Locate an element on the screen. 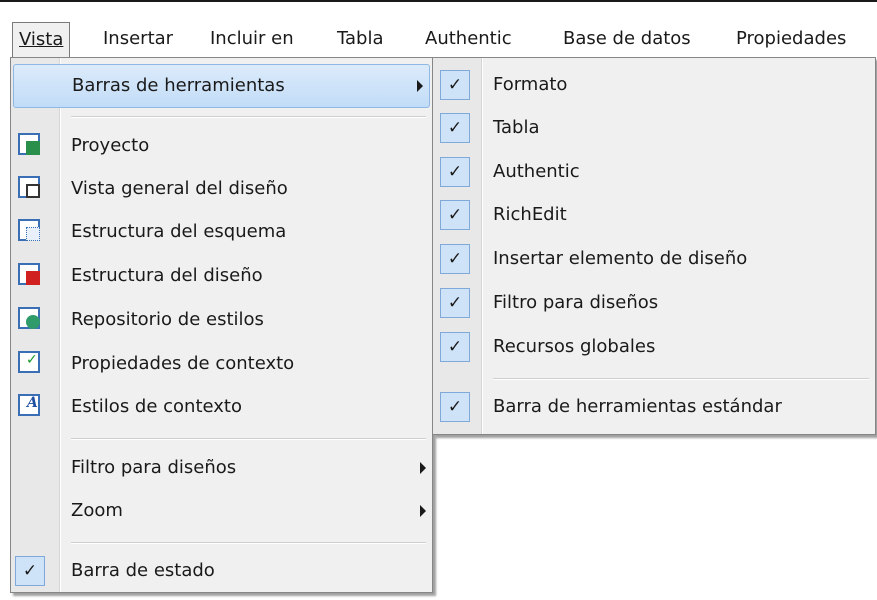  menu-item-estructura-esquema: Estructura del esquema is located at coordinates (221, 232).